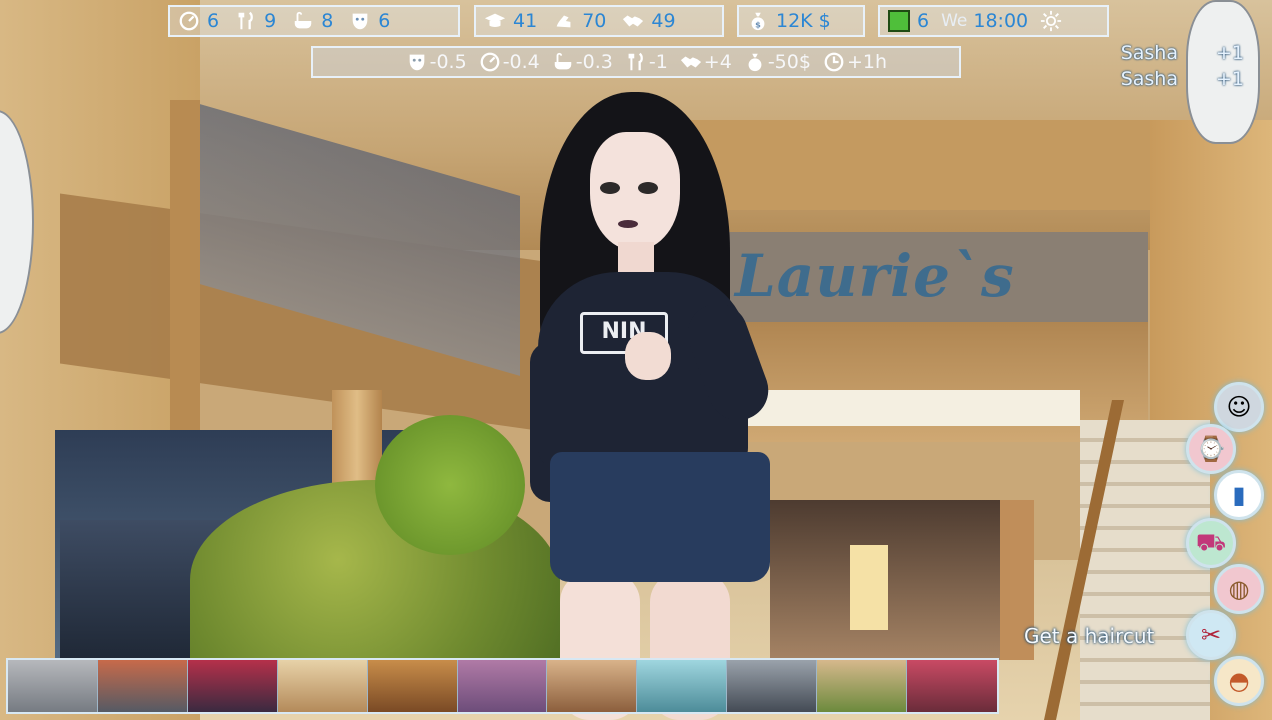  I want to click on street-thumb, so click(142, 686).